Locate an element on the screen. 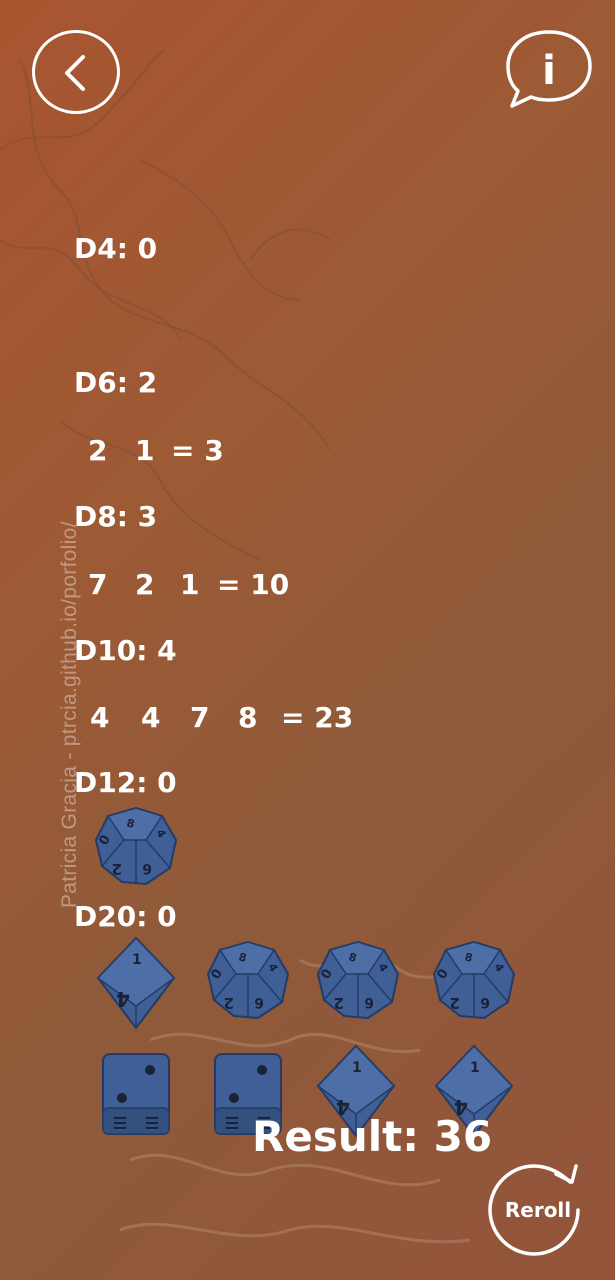  d6-roll-value: 1 is located at coordinates (145, 450).